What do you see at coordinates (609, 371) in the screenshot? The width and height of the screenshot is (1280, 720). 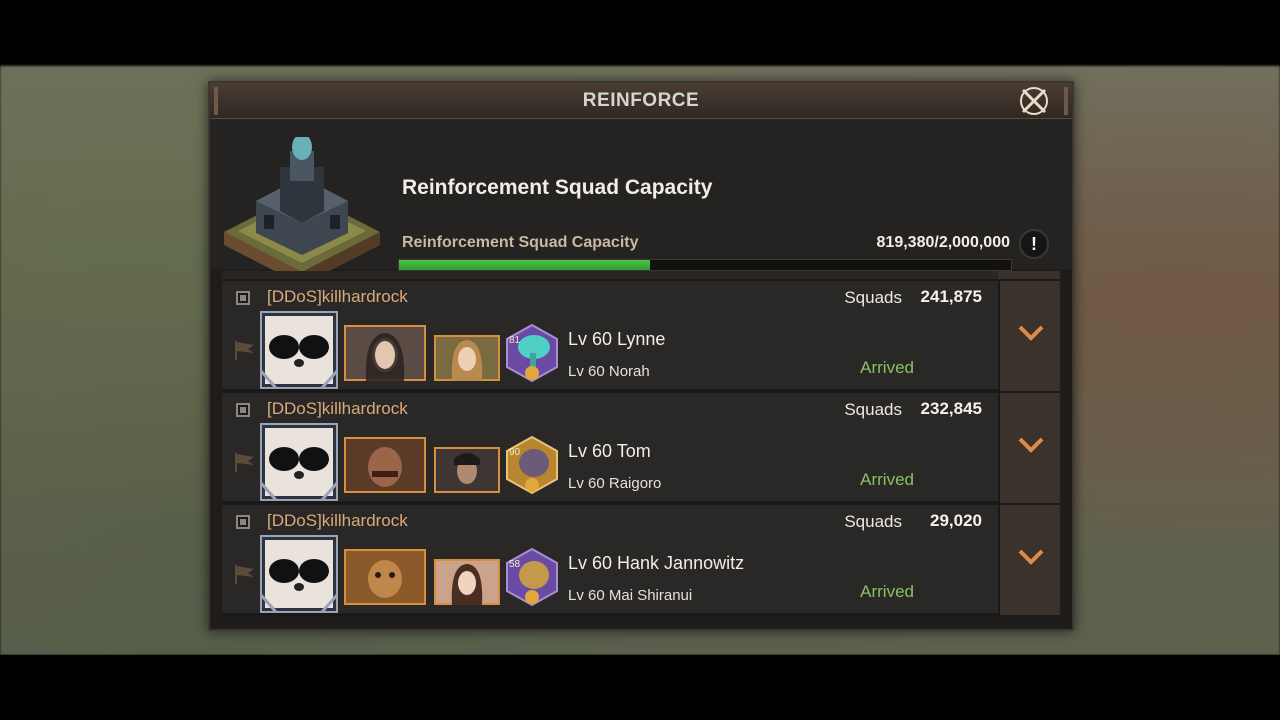 I see `sub-hero-name: Lv 60 Norah` at bounding box center [609, 371].